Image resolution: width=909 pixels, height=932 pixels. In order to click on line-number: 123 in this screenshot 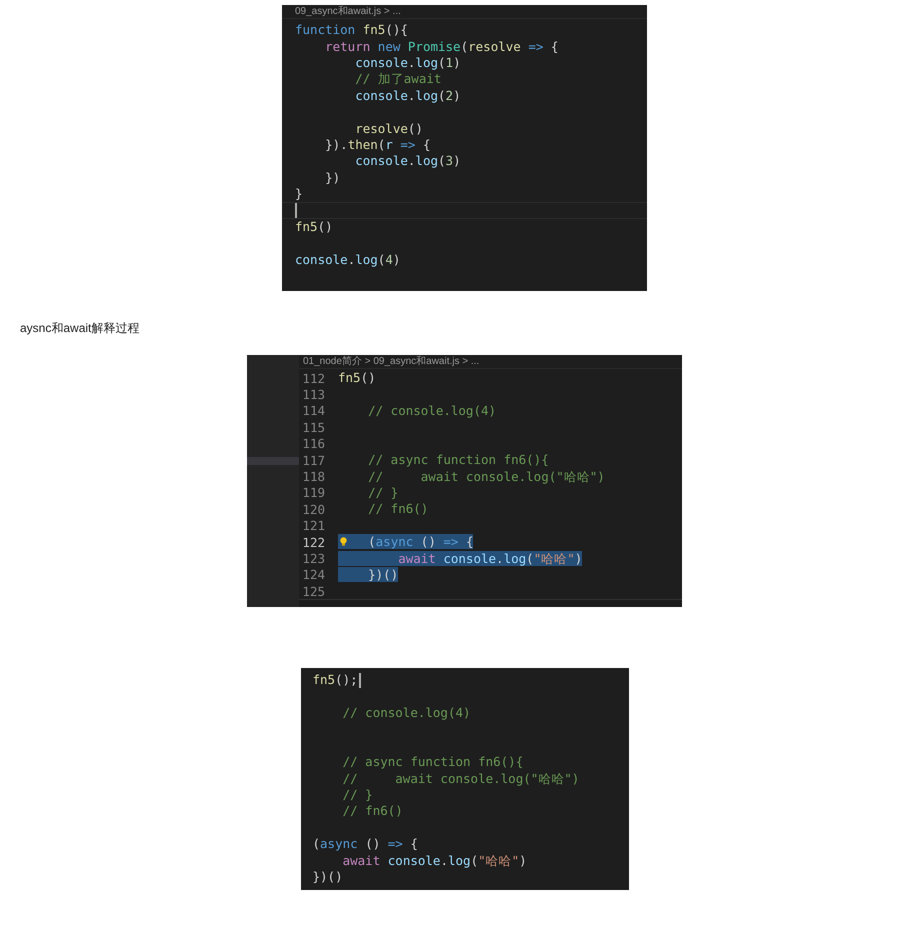, I will do `click(313, 558)`.